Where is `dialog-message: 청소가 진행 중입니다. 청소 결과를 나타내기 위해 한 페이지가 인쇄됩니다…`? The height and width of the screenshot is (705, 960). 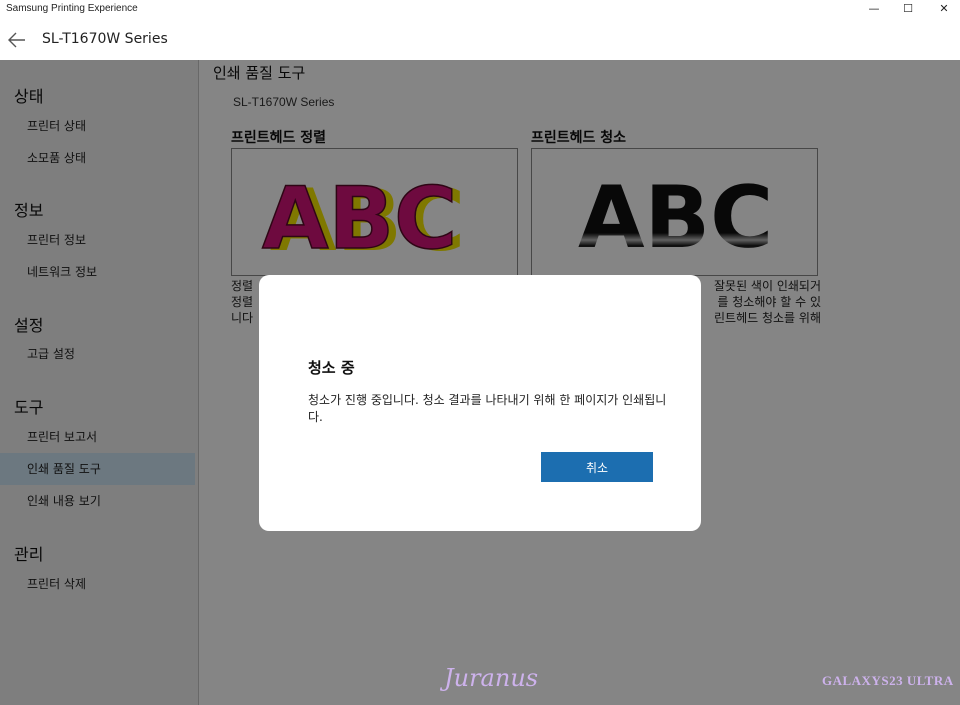 dialog-message: 청소가 진행 중입니다. 청소 결과를 나타내기 위해 한 페이지가 인쇄됩니다… is located at coordinates (487, 408).